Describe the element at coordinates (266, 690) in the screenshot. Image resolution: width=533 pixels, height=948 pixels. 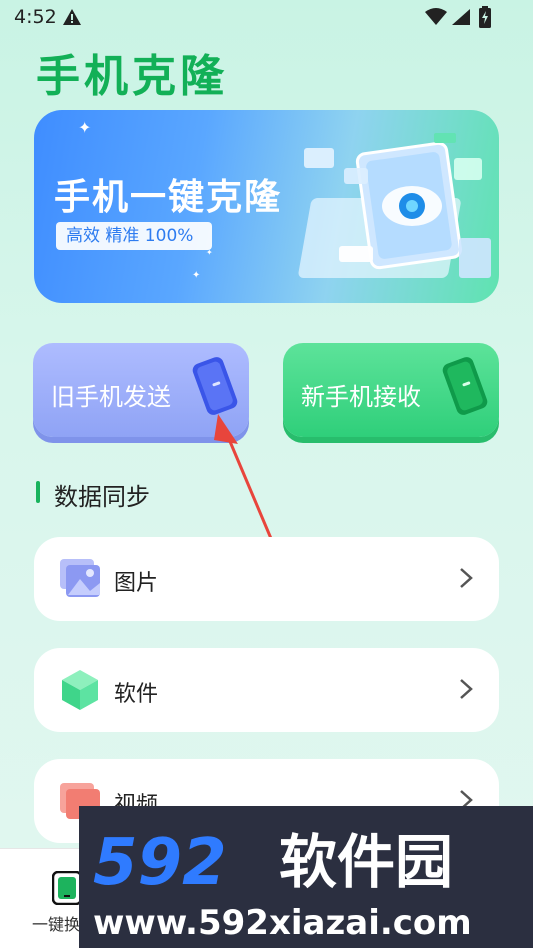
I see `sync-item-apps: 软件` at that location.